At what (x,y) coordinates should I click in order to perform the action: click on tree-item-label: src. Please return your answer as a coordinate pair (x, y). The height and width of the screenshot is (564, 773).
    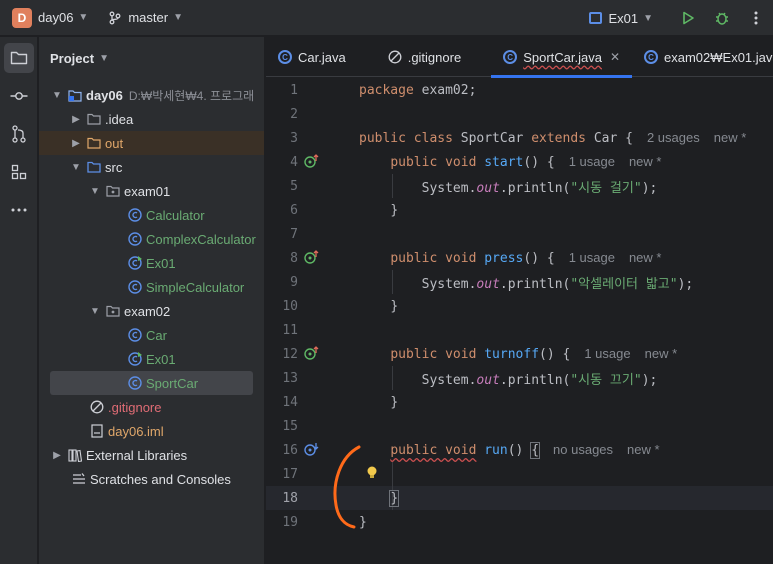
    Looking at the image, I should click on (114, 167).